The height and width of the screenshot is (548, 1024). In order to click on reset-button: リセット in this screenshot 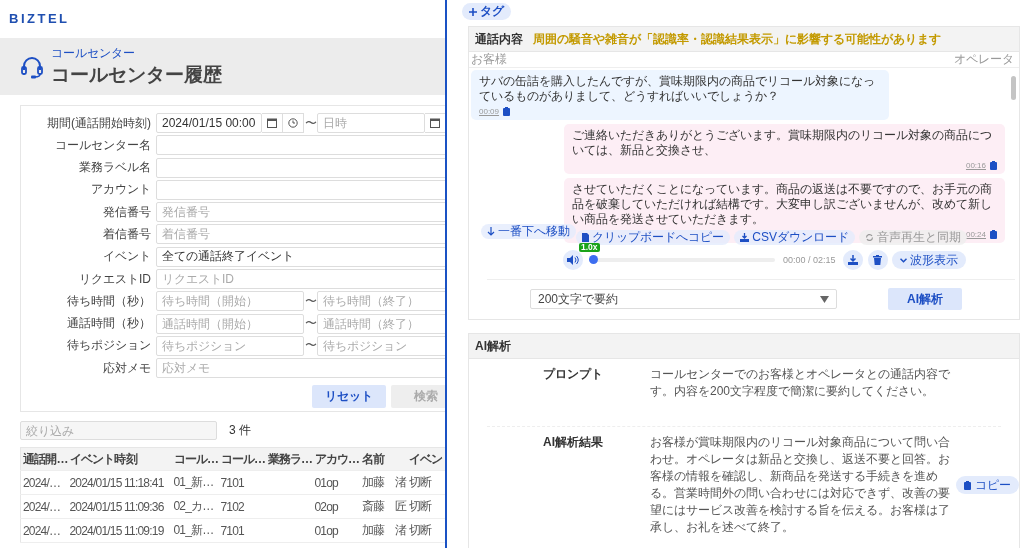, I will do `click(349, 397)`.